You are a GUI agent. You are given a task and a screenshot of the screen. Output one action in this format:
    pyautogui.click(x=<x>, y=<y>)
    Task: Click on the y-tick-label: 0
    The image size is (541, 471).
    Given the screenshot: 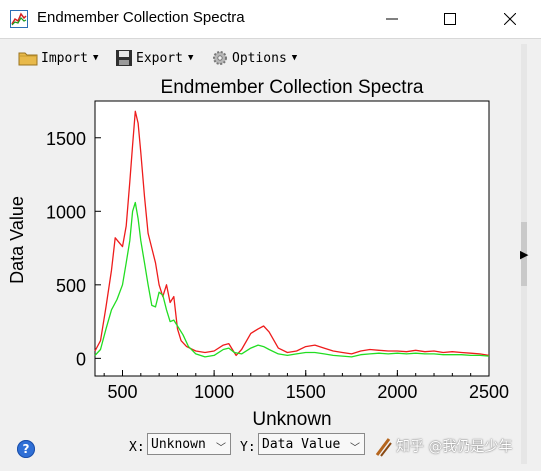 What is the action you would take?
    pyautogui.click(x=81, y=359)
    